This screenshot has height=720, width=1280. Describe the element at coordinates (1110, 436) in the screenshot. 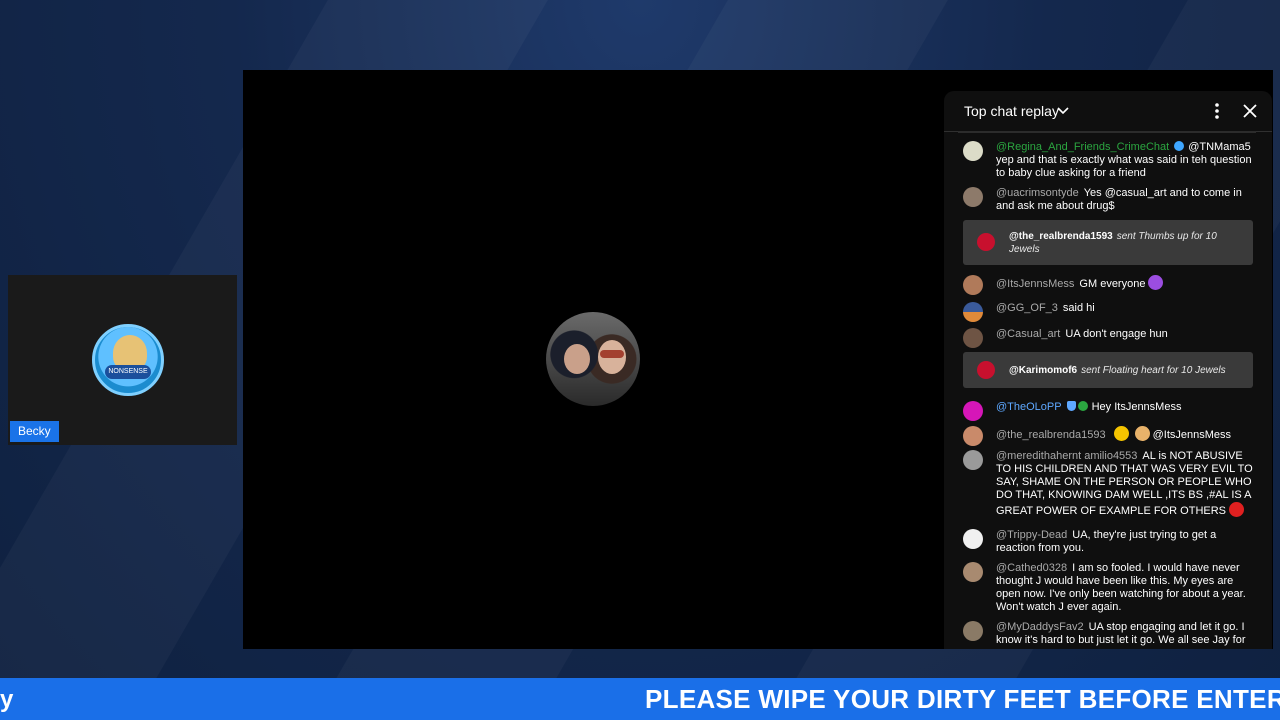

I see `chat-message: @the_realbrenda1593 @ItsJennsMess` at that location.